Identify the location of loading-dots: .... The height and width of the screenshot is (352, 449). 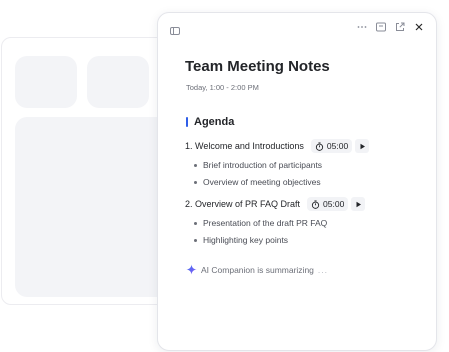
(322, 269).